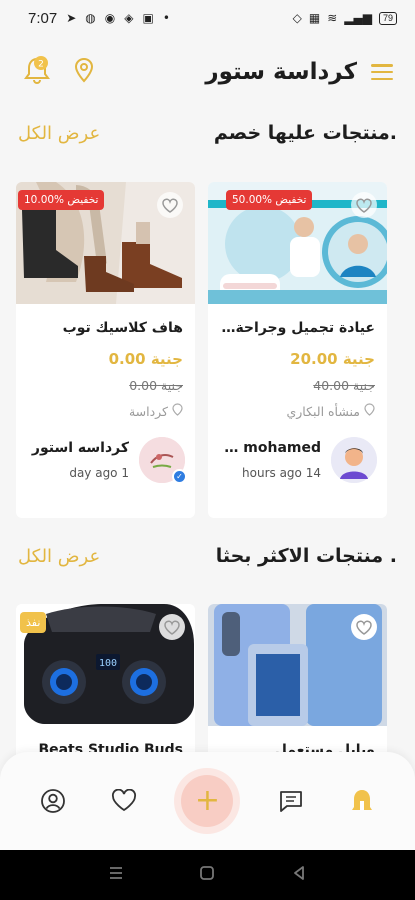  Describe the element at coordinates (382, 72) in the screenshot. I see `menu-icon` at that location.